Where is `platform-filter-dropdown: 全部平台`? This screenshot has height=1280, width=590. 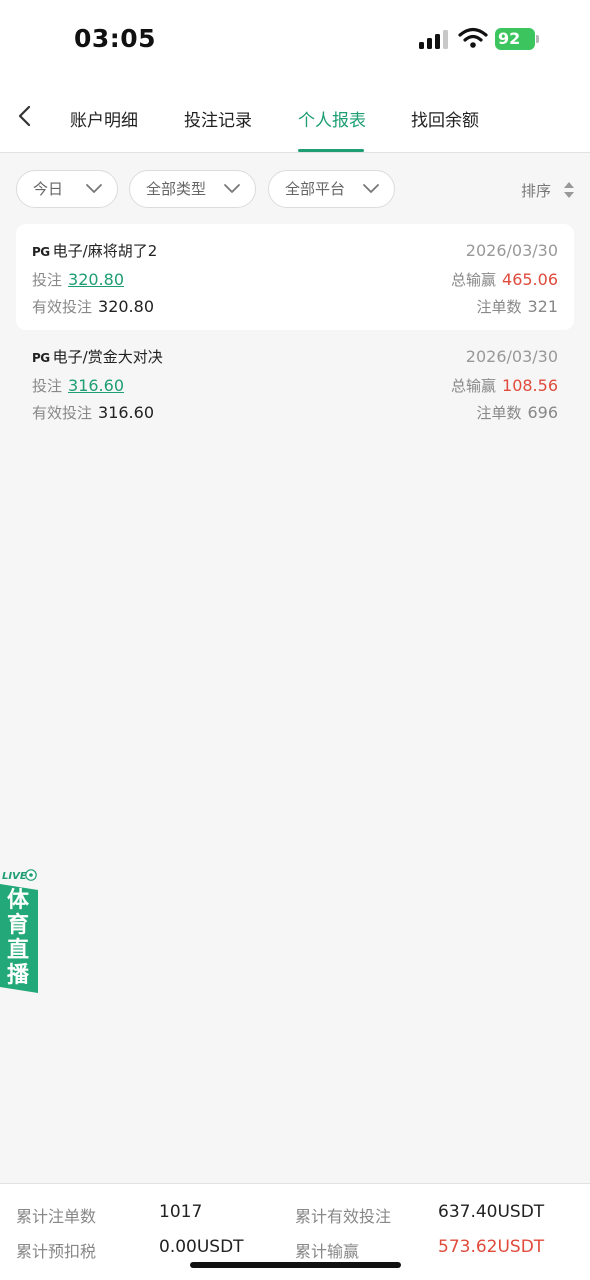
platform-filter-dropdown: 全部平台 is located at coordinates (331, 189).